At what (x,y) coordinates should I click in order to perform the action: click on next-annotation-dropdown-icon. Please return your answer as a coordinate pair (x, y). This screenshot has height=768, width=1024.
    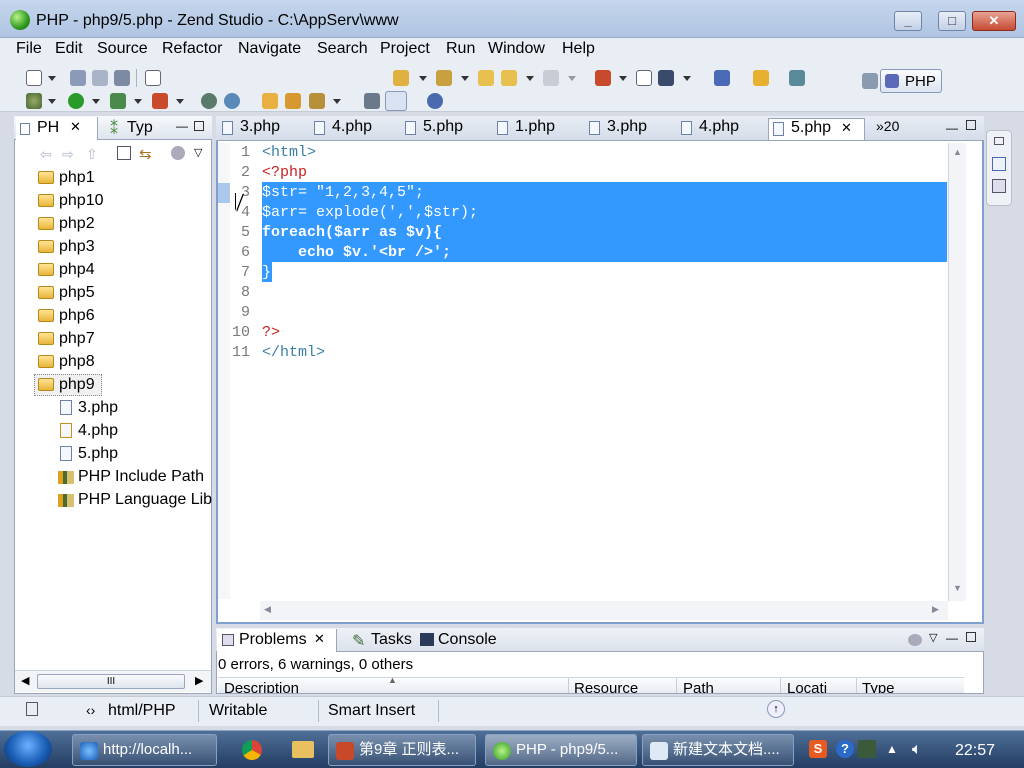
    Looking at the image, I should click on (423, 78).